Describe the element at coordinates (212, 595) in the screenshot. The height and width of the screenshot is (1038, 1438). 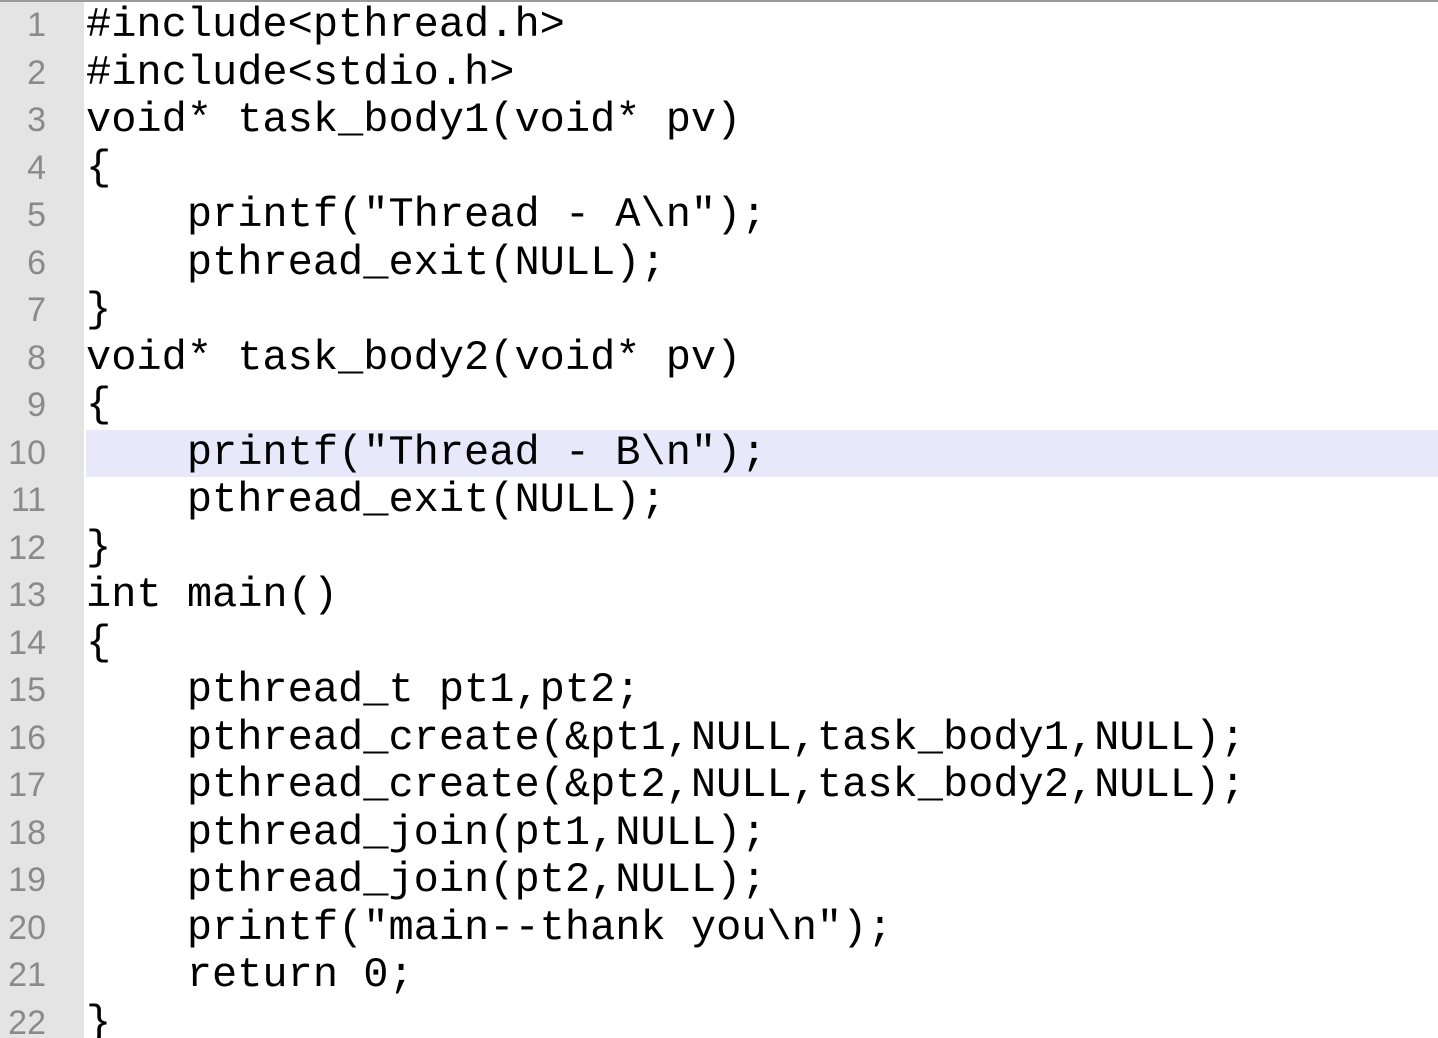
I see `code-text: int main()` at that location.